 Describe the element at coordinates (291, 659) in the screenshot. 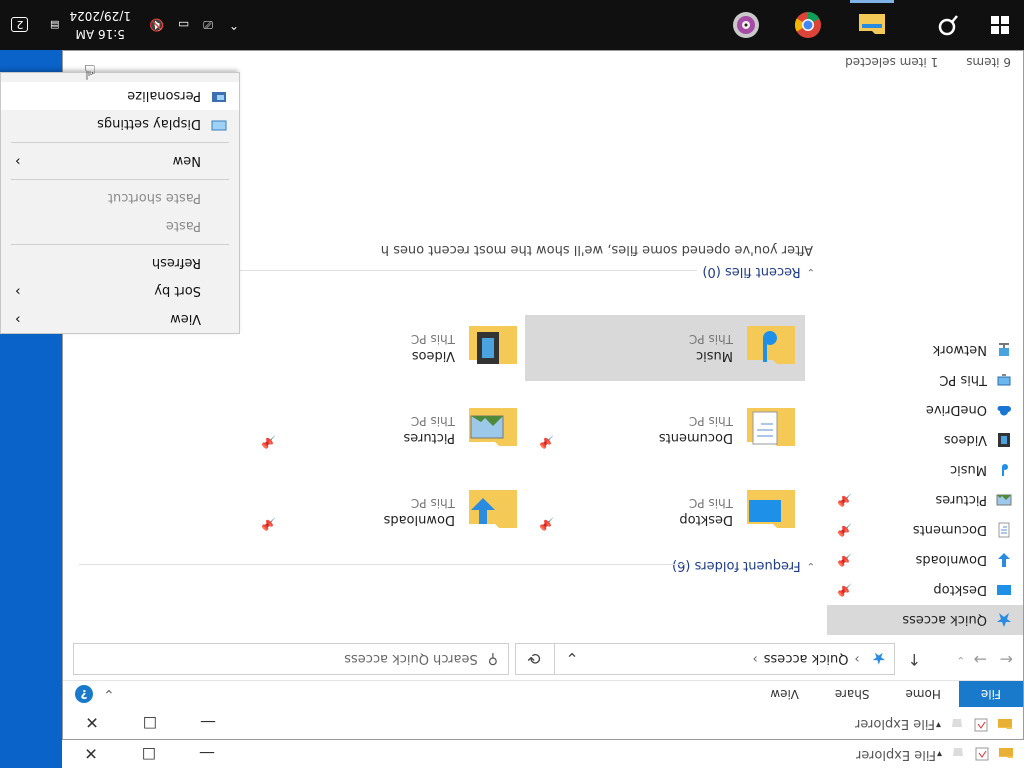

I see `search-input: ⚲ Search Quick access` at that location.